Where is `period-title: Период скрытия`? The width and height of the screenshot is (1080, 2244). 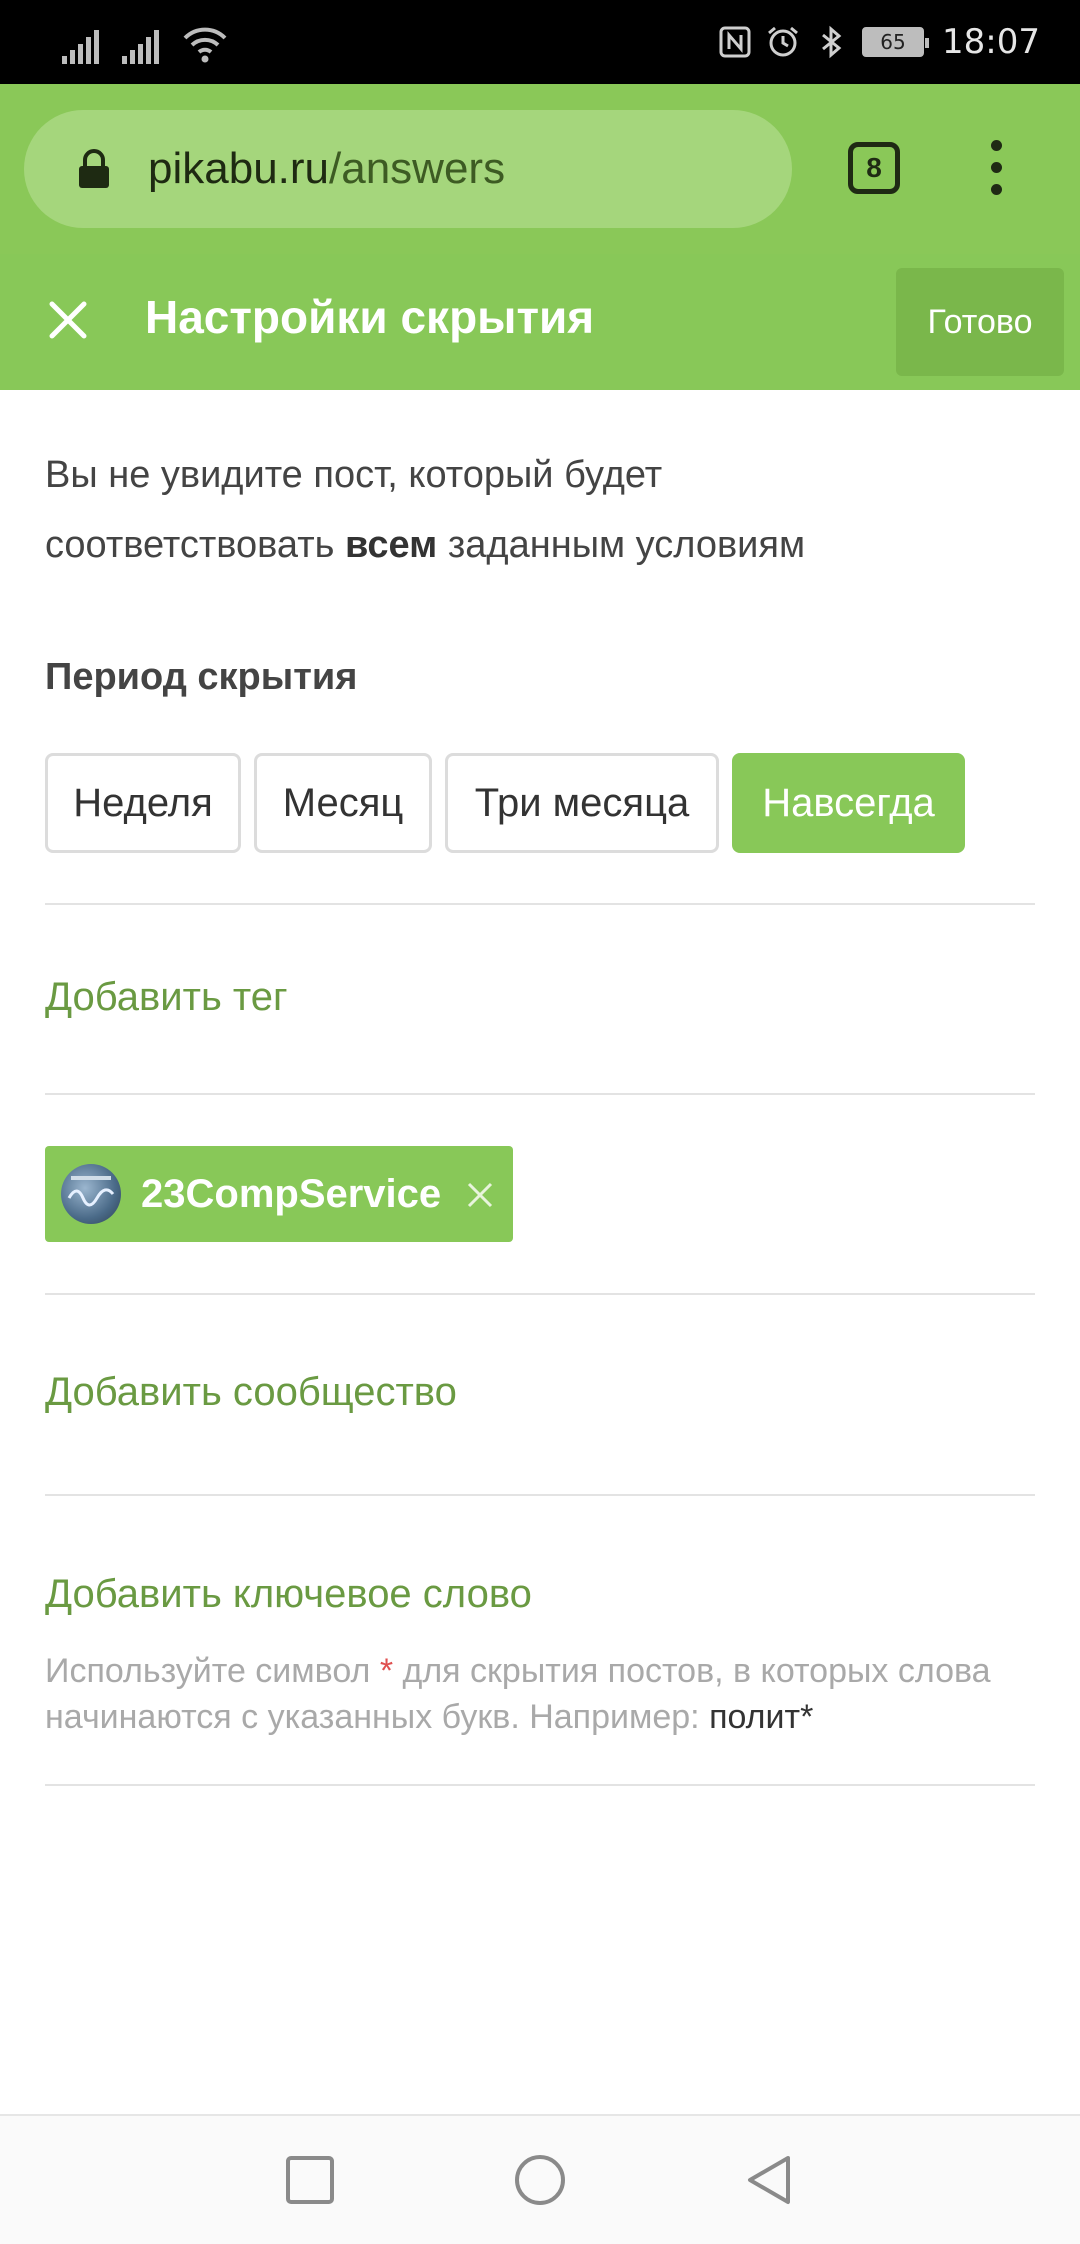
period-title: Период скрытия is located at coordinates (201, 677).